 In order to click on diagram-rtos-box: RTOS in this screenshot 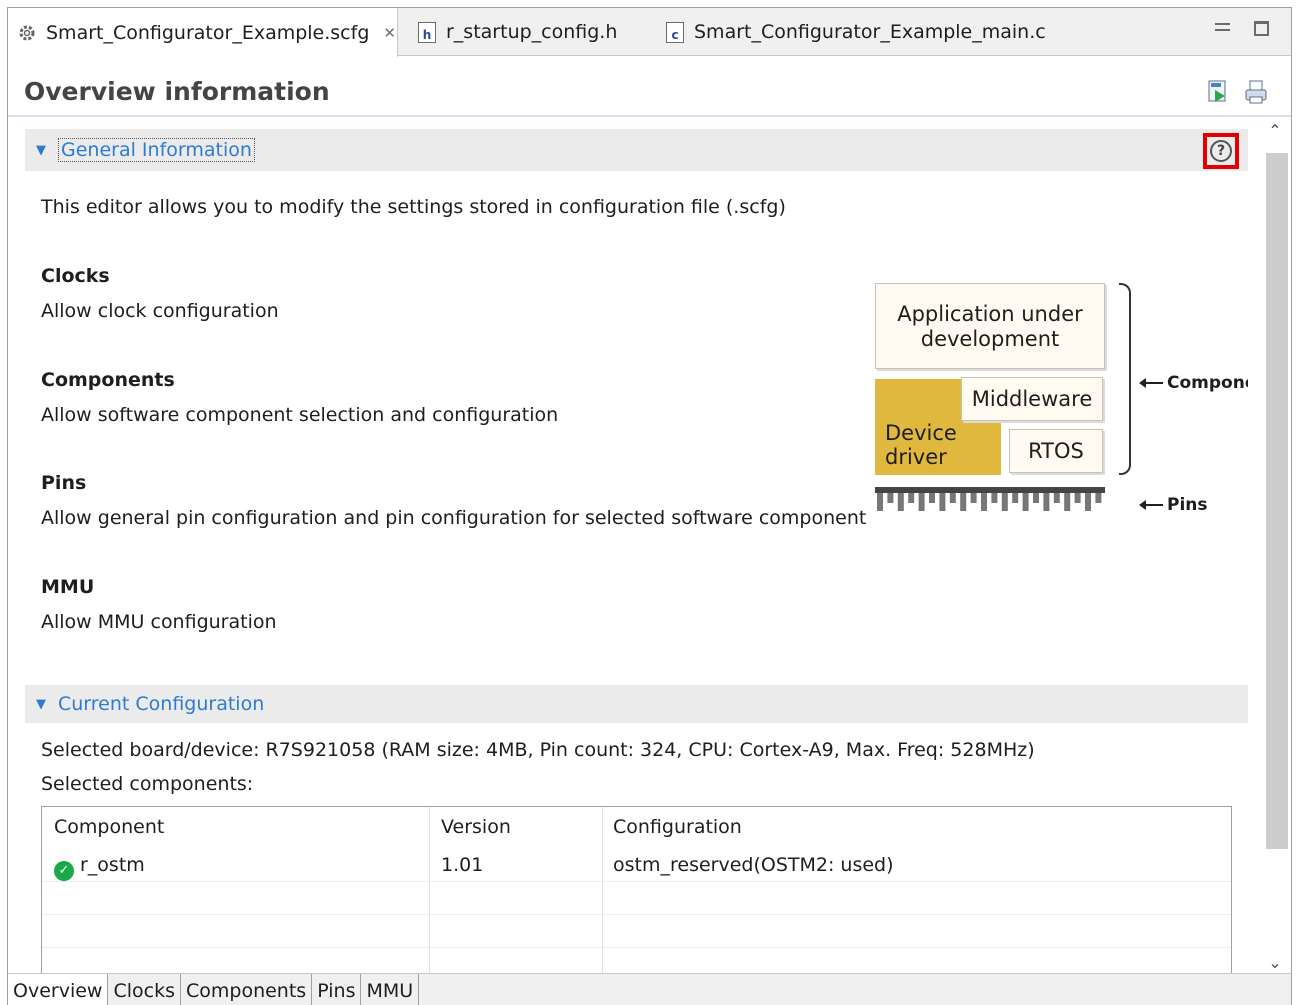, I will do `click(1056, 451)`.